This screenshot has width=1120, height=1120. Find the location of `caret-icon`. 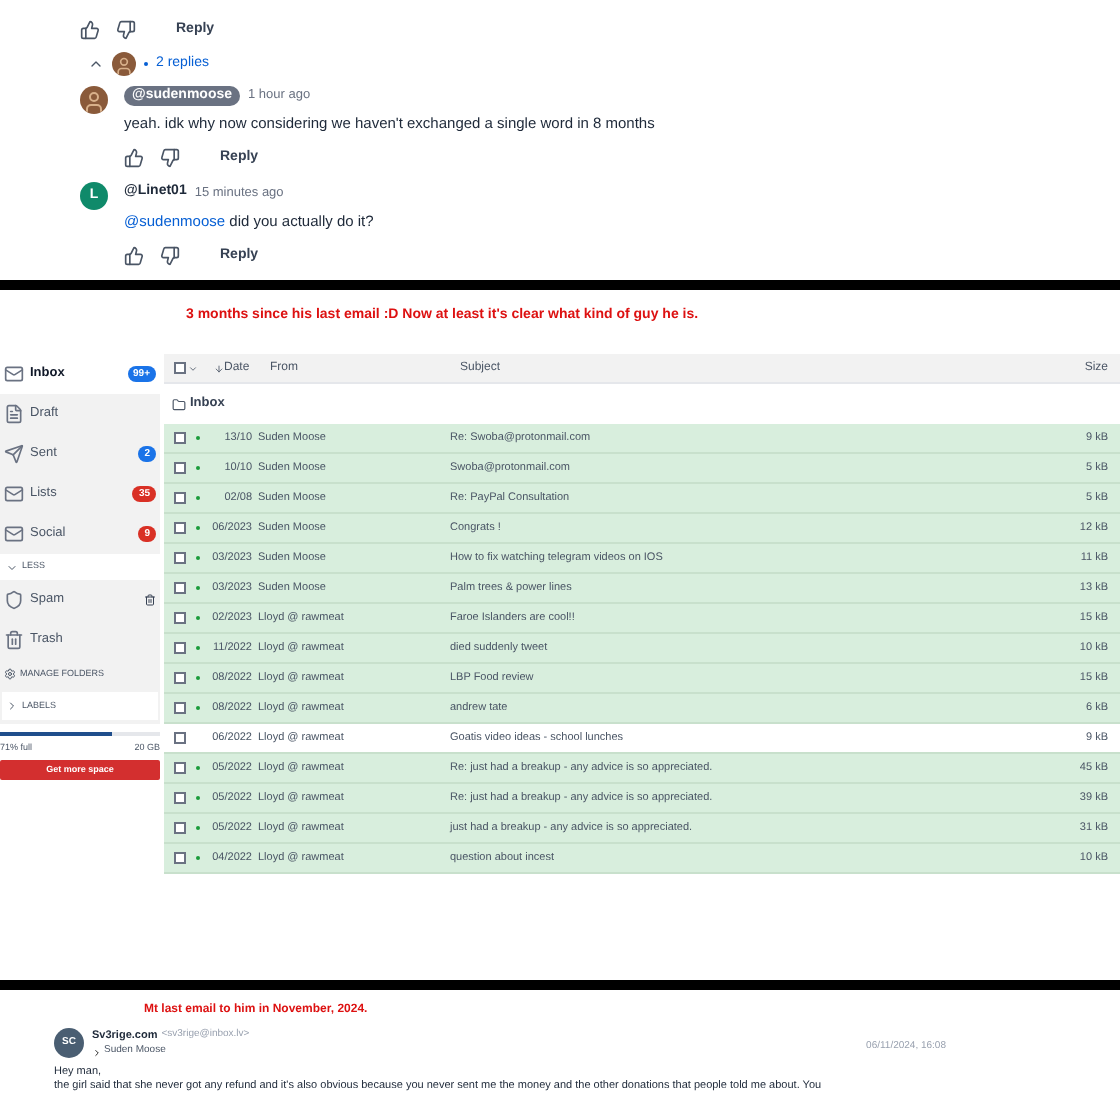

caret-icon is located at coordinates (193, 368).